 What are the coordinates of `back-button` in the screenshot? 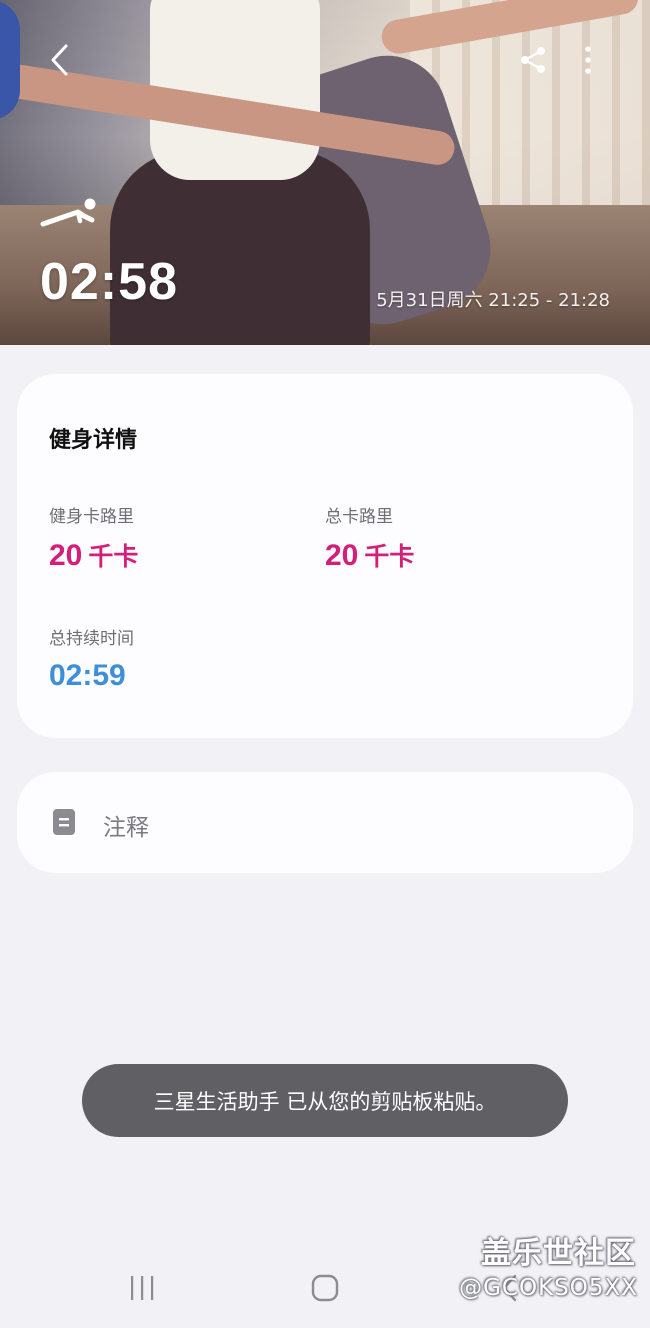 It's located at (60, 60).